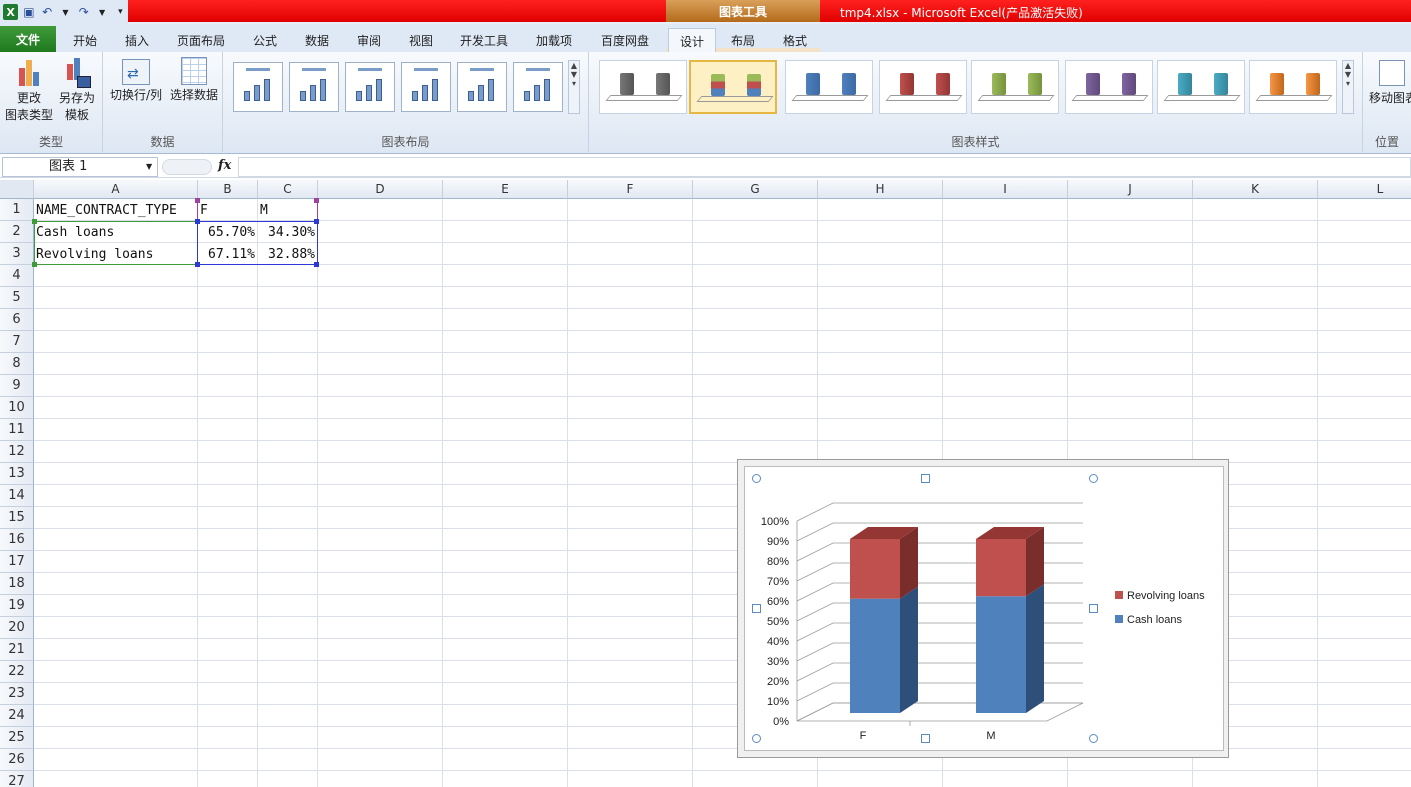 This screenshot has width=1411, height=787. What do you see at coordinates (1364, 189) in the screenshot?
I see `column-header: L` at bounding box center [1364, 189].